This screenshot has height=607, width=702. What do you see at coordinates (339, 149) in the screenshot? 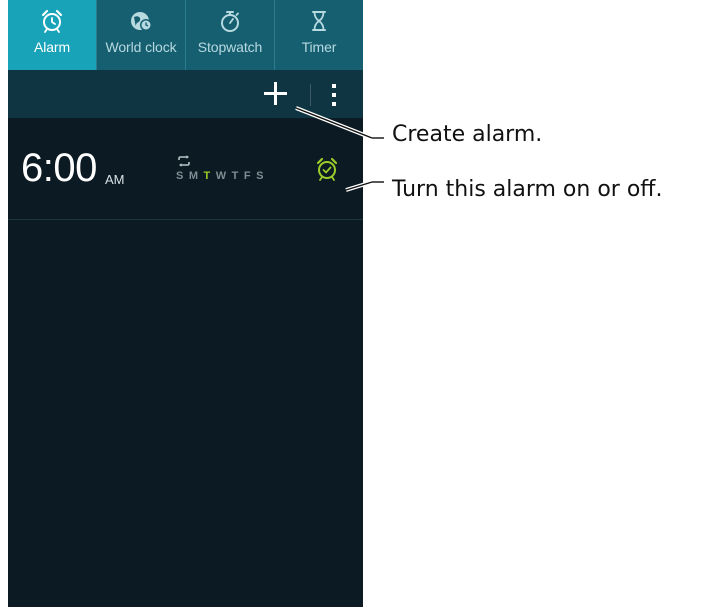
I see `callout-leader-lines` at bounding box center [339, 149].